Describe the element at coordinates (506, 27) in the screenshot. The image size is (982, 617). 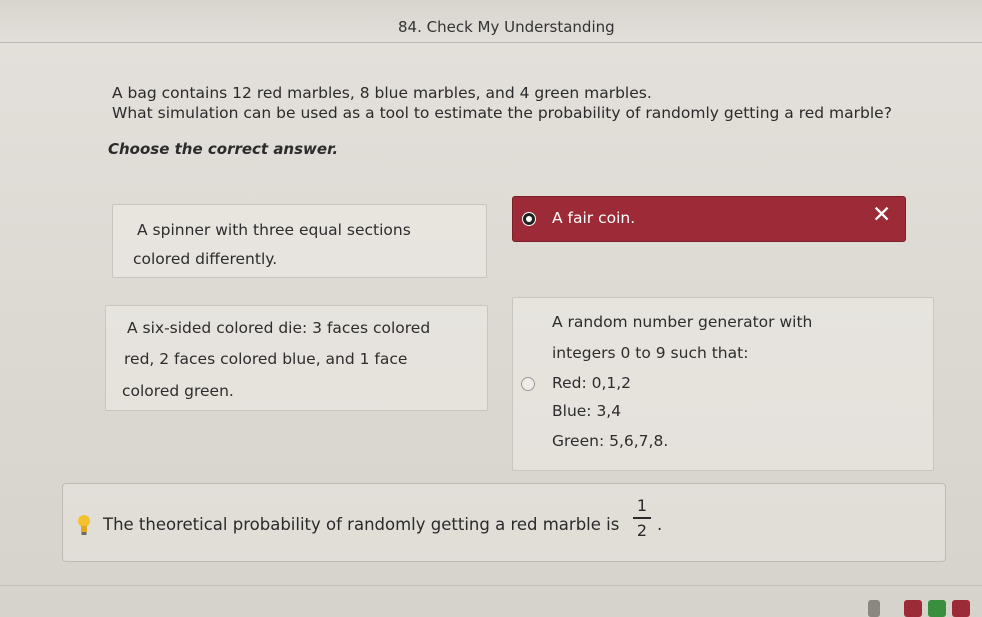
I see `page-title: 84. Check My Understanding` at that location.